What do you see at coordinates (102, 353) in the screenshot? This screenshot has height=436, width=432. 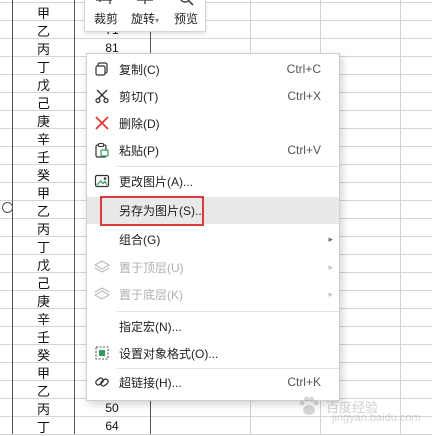 I see `format-object-icon` at bounding box center [102, 353].